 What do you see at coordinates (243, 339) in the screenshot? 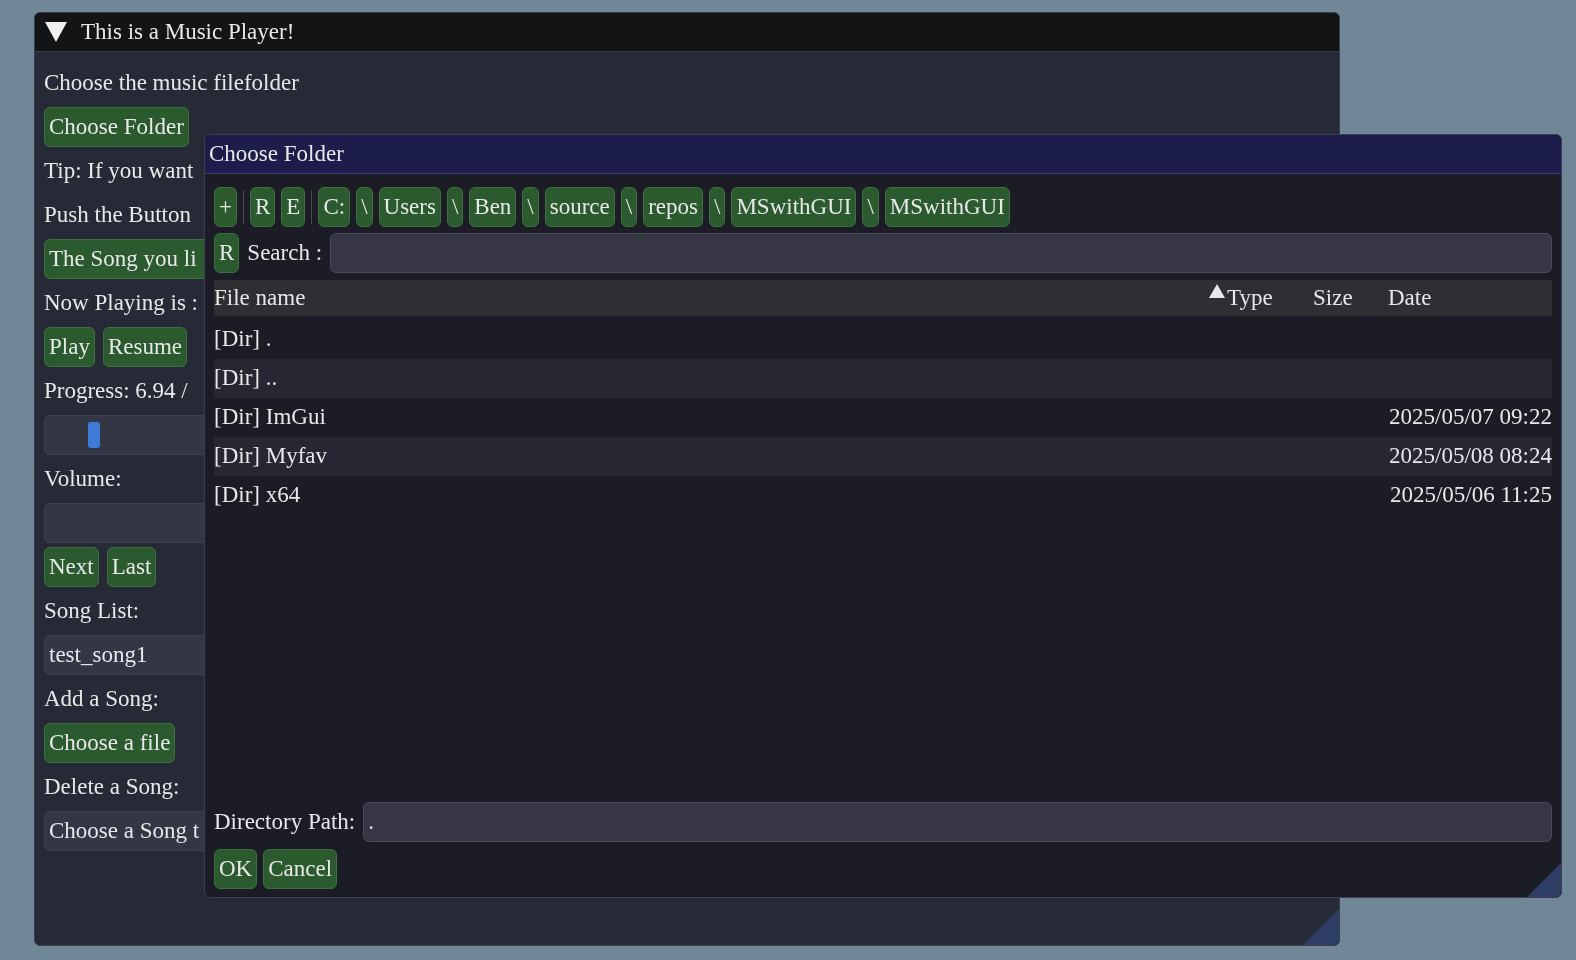
I see `file-entry: [Dir] .` at bounding box center [243, 339].